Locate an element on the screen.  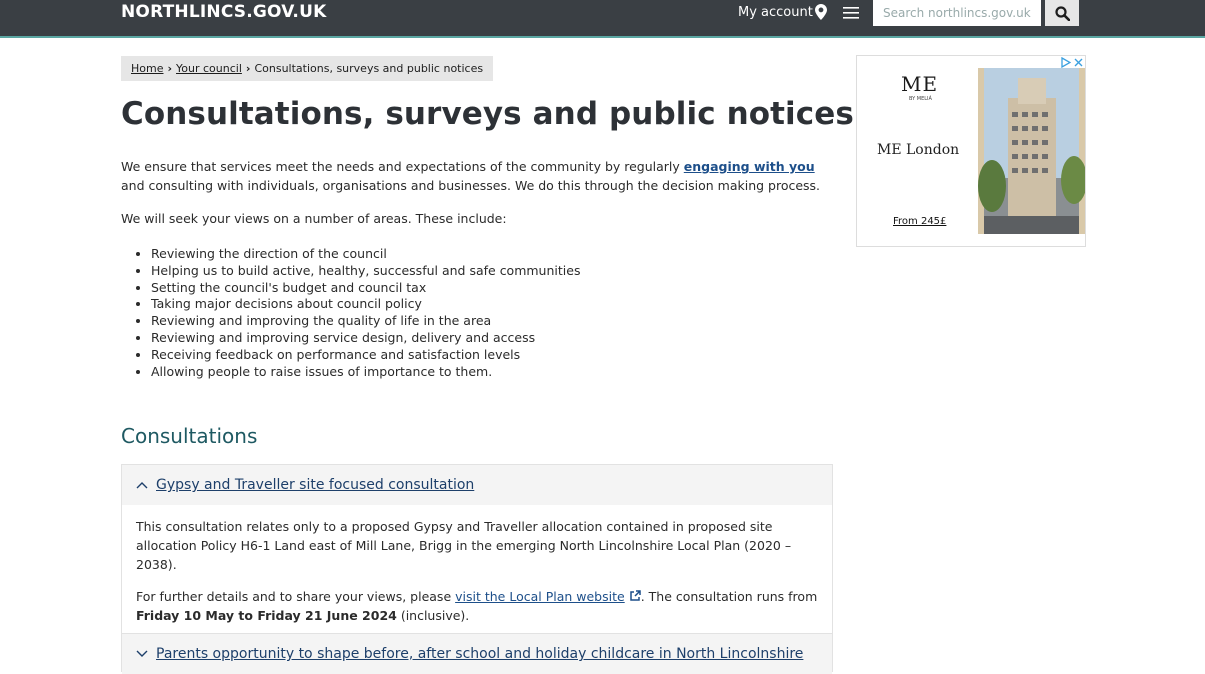
ad-text-panel: ME BY MELIÁ ME London From 245£ is located at coordinates (917, 151).